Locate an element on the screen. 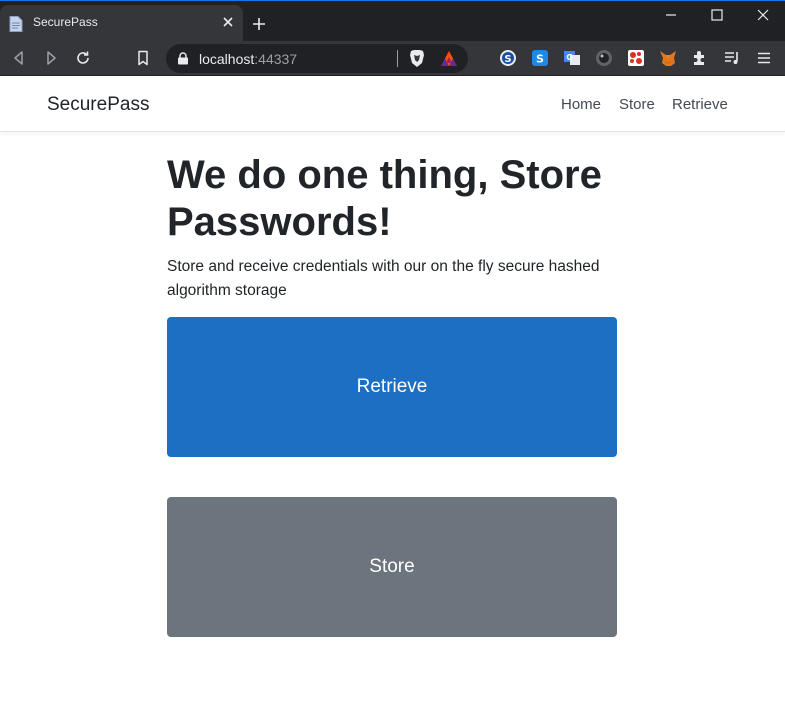 The height and width of the screenshot is (726, 785). hero-headline: We do one thing, Store Passwords! is located at coordinates (402, 199).